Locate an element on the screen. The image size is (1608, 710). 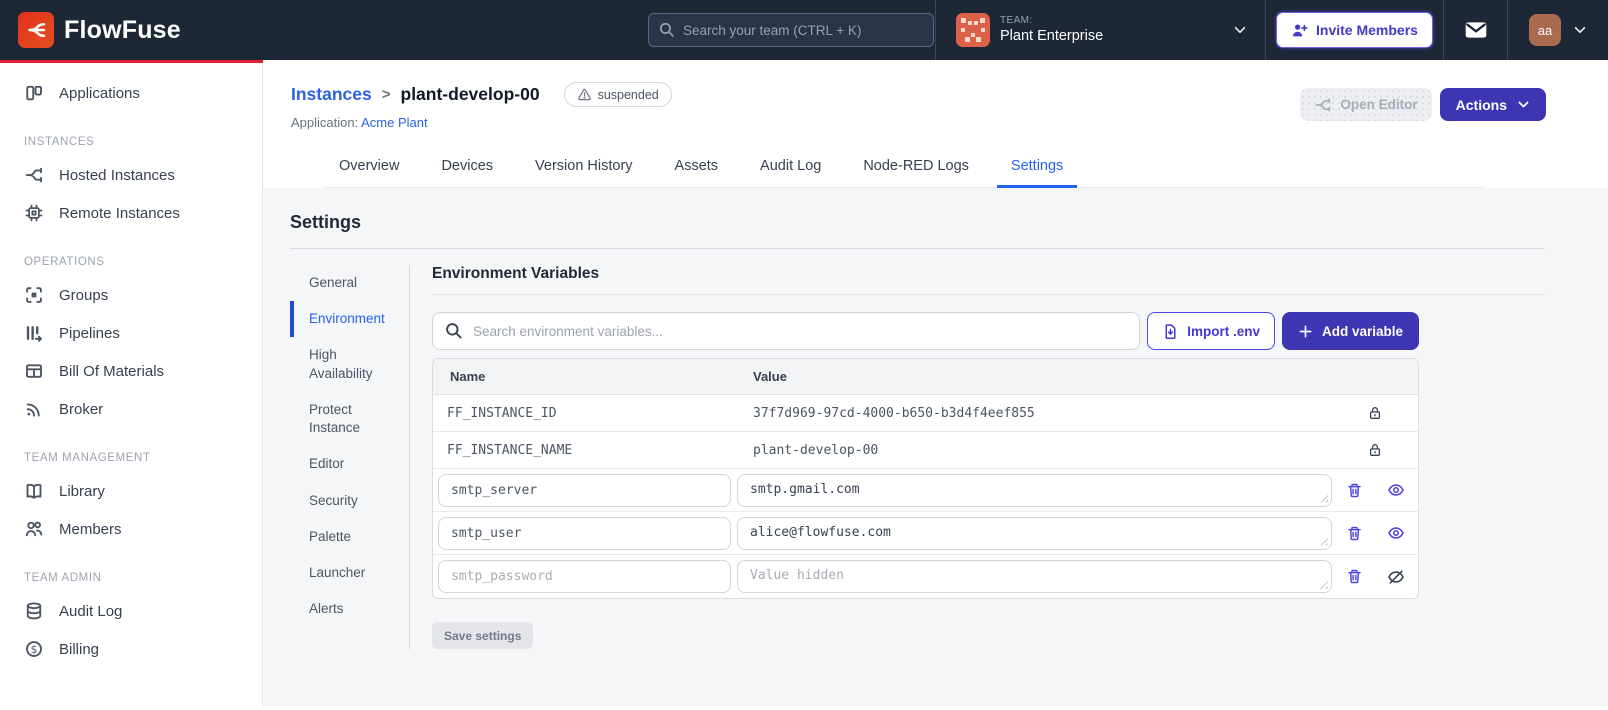
settings-nav-security: Security is located at coordinates (349, 501).